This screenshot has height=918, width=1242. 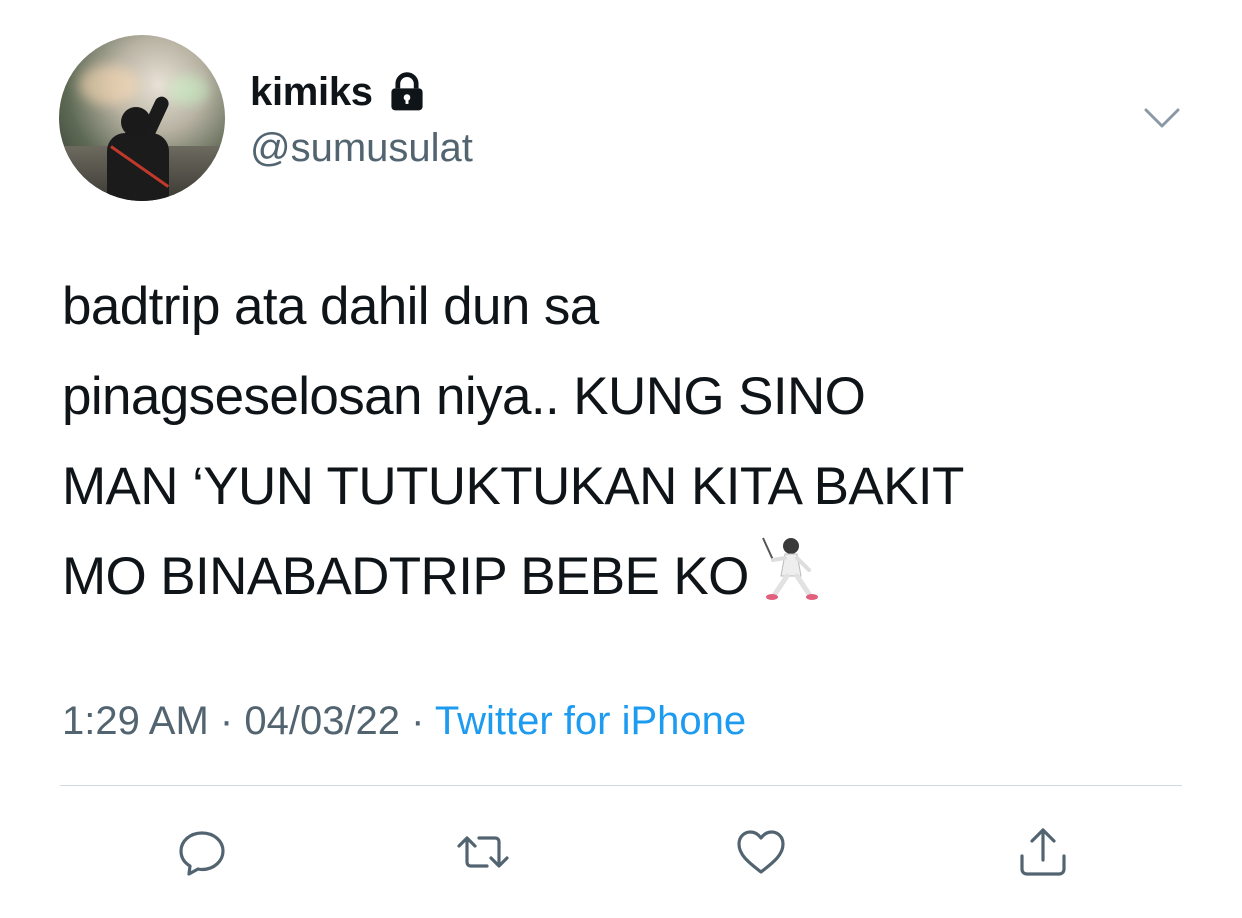 I want to click on reply-button, so click(x=202, y=852).